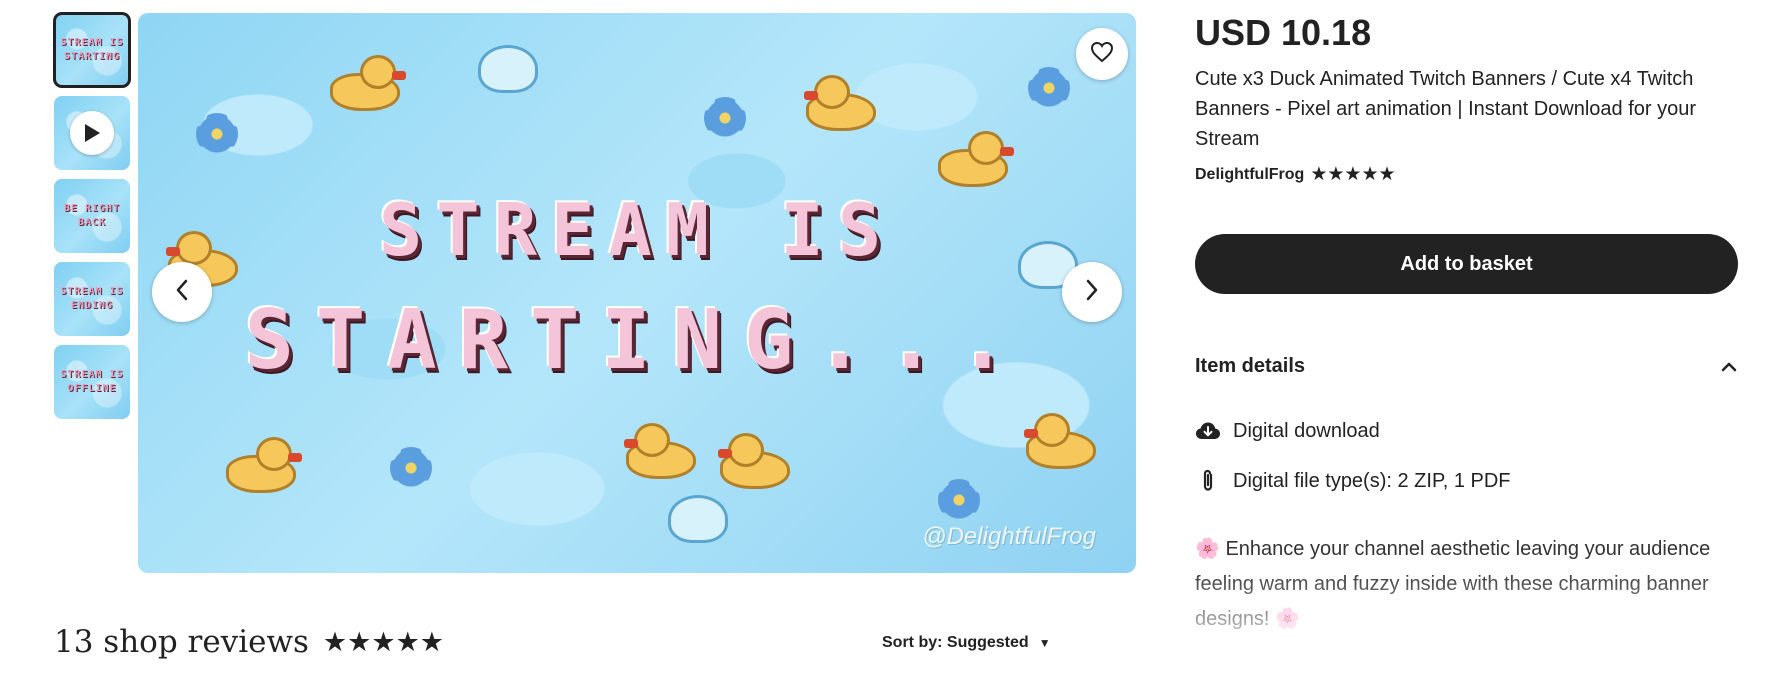 Image resolution: width=1782 pixels, height=673 pixels. I want to click on detail-digital-download: Digital download, so click(1287, 431).